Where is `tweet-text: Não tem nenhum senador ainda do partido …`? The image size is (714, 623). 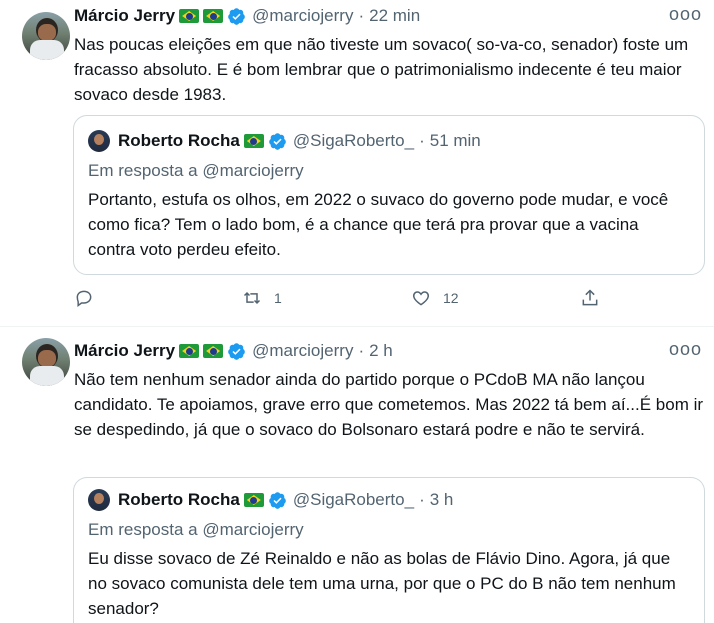 tweet-text: Não tem nenhum senador ainda do partido … is located at coordinates (389, 404).